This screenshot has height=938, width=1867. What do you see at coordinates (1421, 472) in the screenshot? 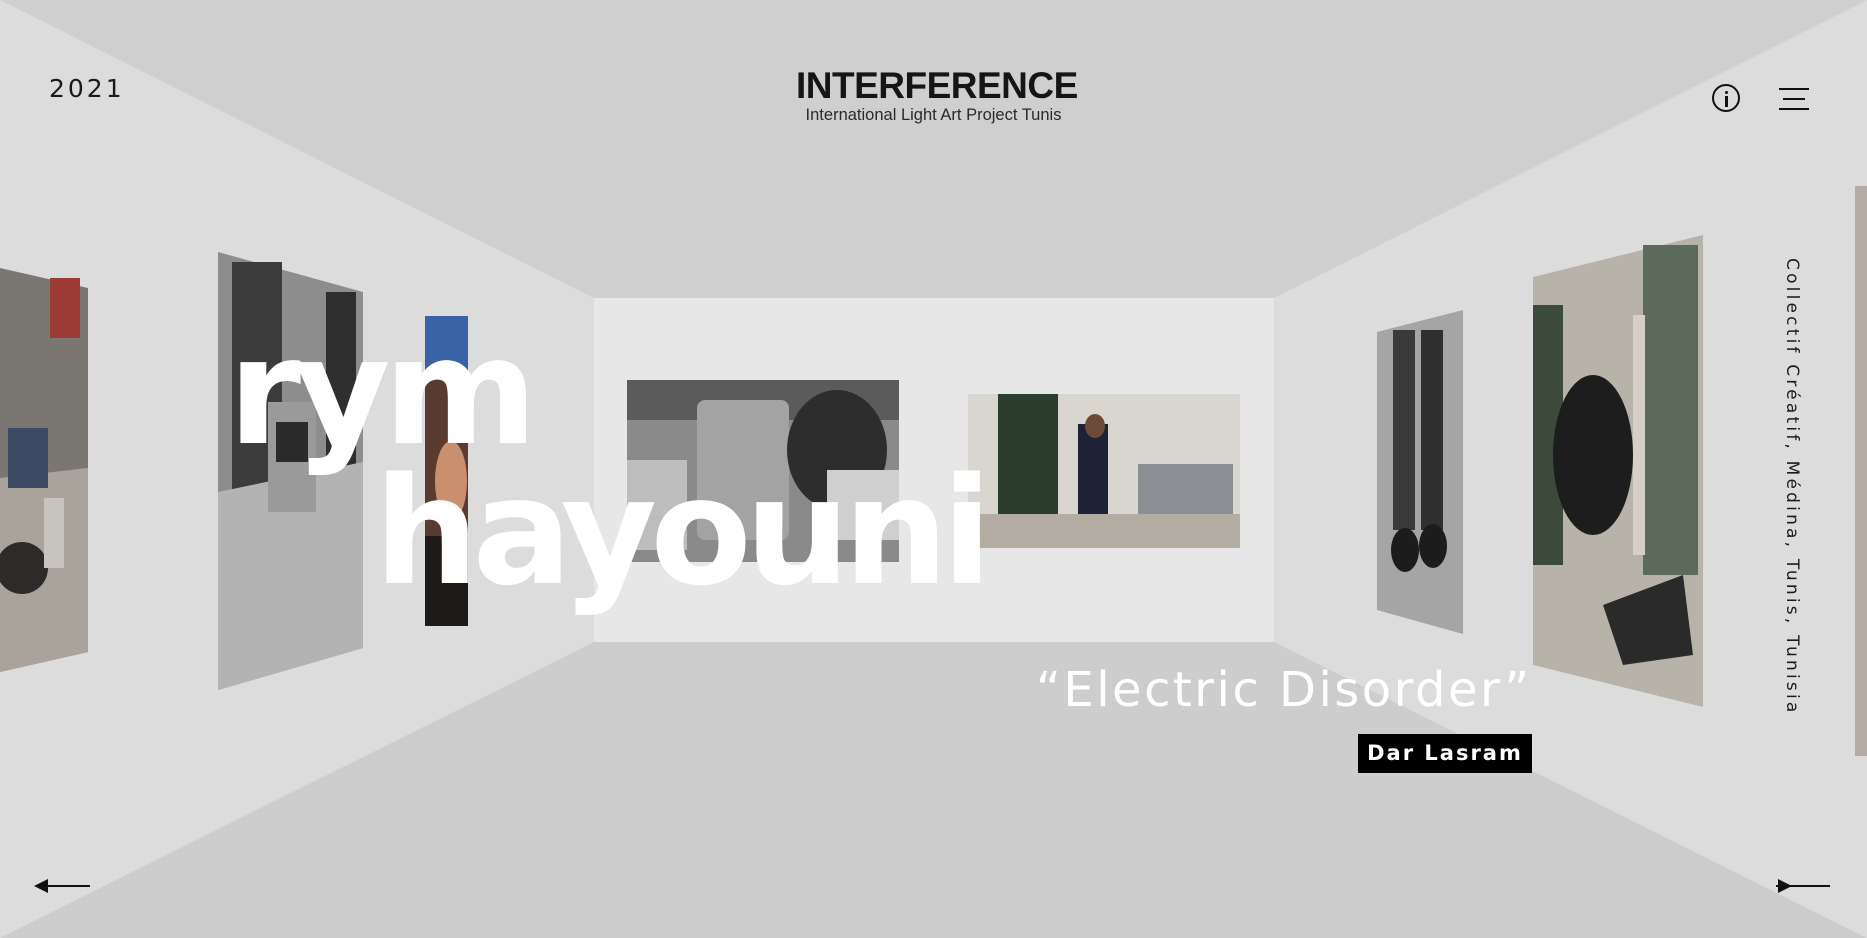
I see `photo-right-legs` at bounding box center [1421, 472].